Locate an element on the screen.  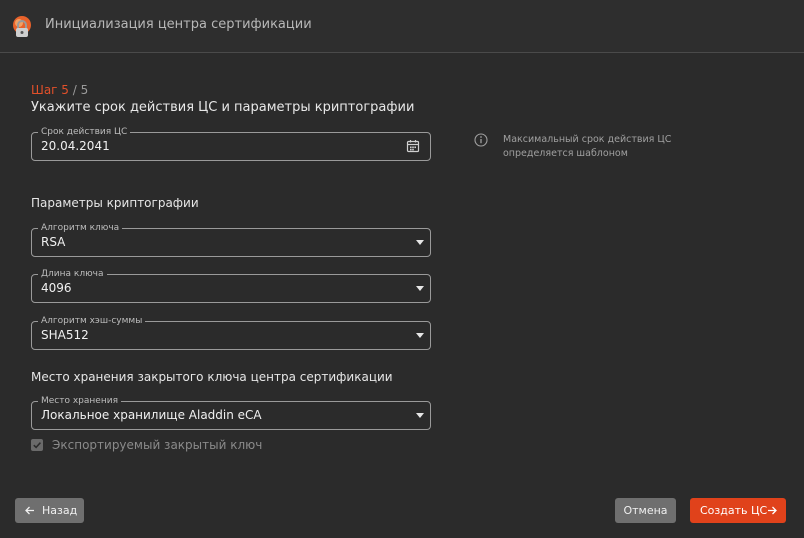
storage-location-value: Локальное хранилище Aladdin eCA is located at coordinates (151, 415).